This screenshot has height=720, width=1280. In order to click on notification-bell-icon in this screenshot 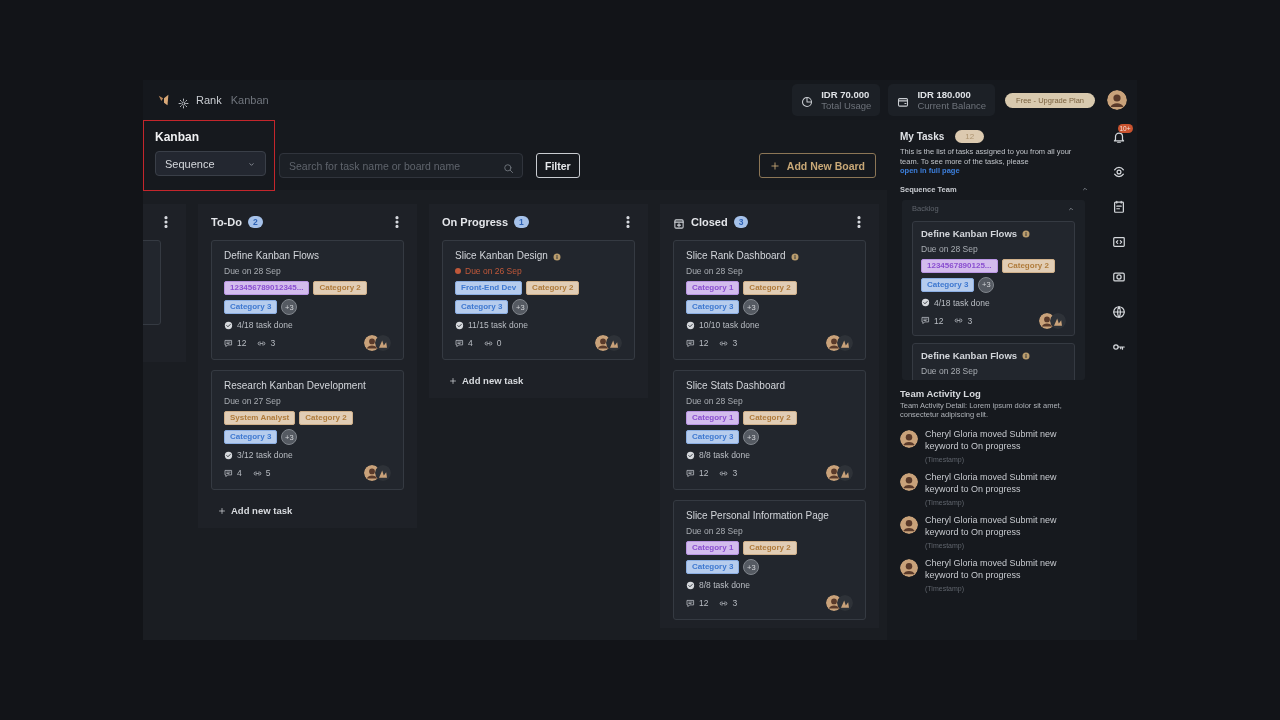, I will do `click(1118, 137)`.